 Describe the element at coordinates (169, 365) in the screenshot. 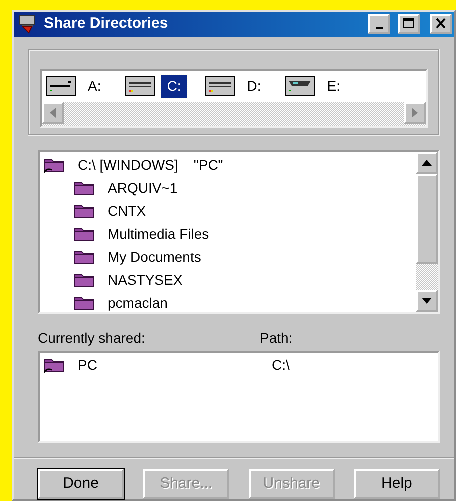

I see `shared-name: PC` at that location.